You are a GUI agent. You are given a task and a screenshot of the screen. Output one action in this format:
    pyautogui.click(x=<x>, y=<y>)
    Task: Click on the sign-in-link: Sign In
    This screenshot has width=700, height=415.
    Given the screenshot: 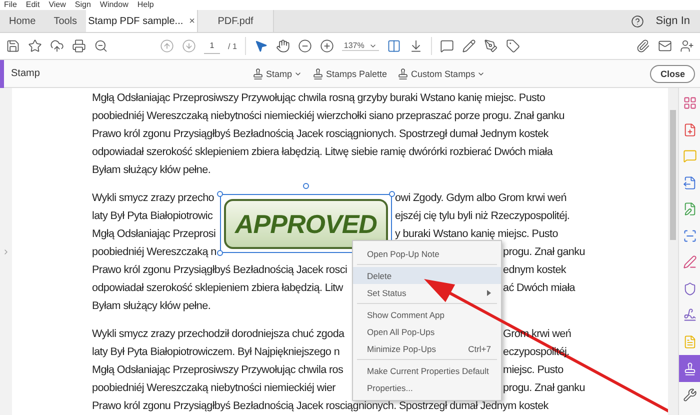 What is the action you would take?
    pyautogui.click(x=672, y=21)
    